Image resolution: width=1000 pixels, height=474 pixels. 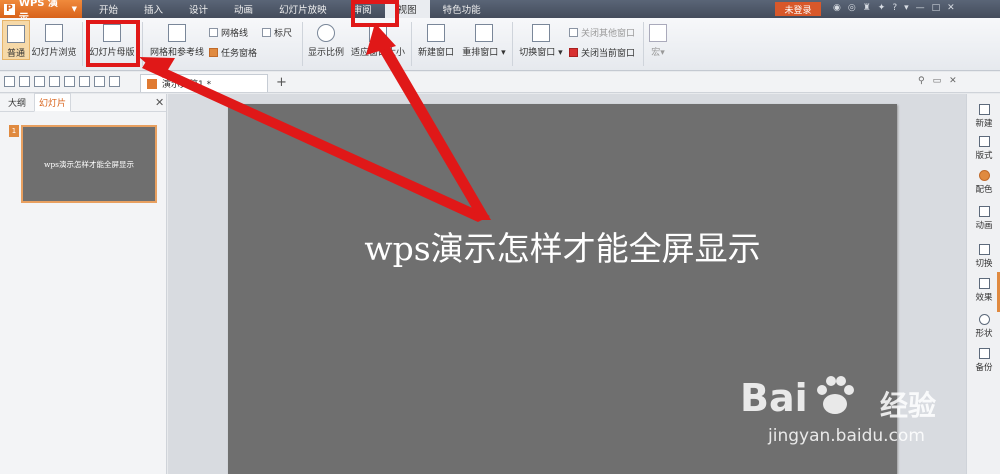 What do you see at coordinates (908, 405) in the screenshot?
I see `watermark-brand-jingyan: 经验` at bounding box center [908, 405].